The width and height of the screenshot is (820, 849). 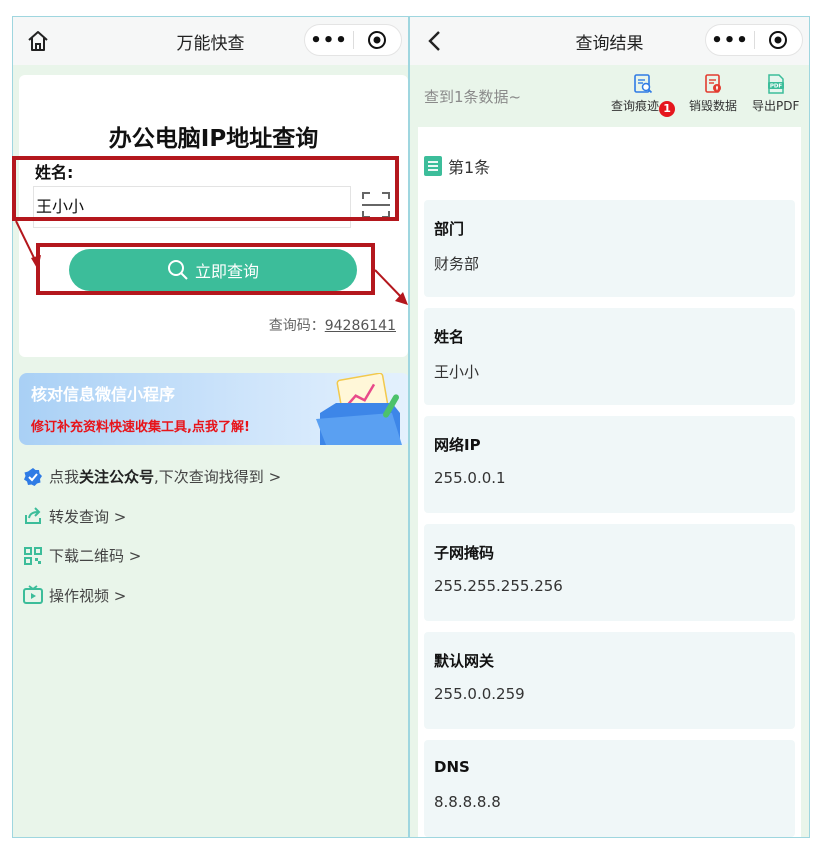 I want to click on query-code-label: 查询码：, so click(x=296, y=326).